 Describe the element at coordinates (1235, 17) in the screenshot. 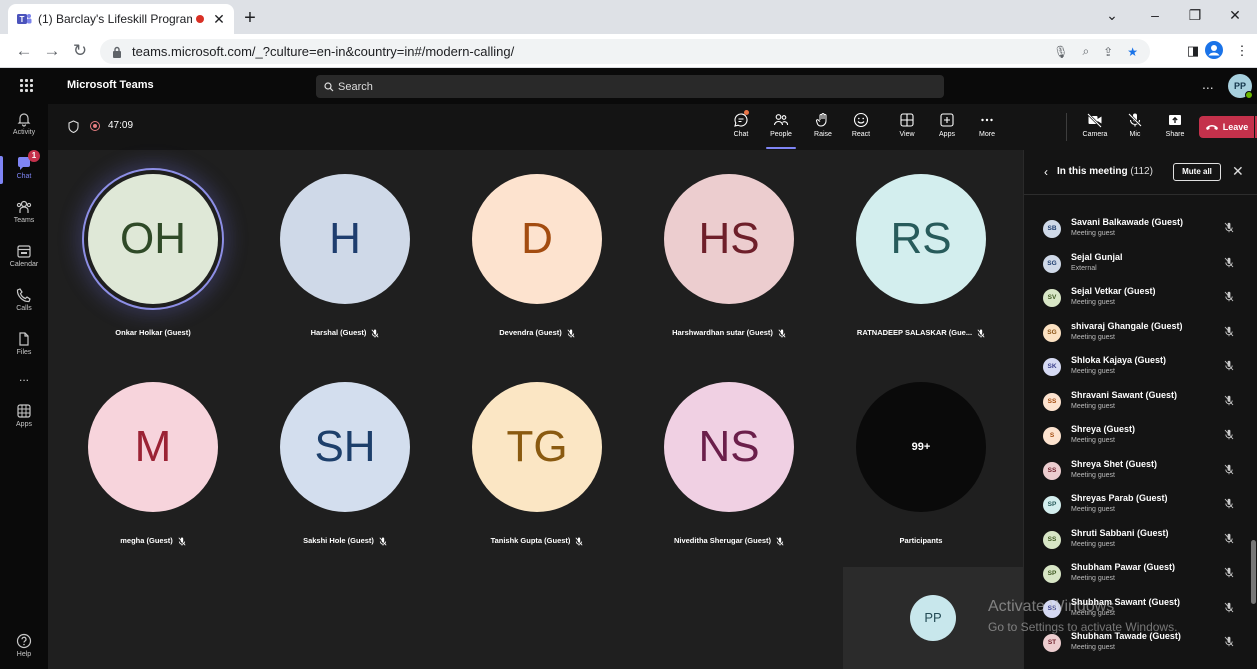

I see `window-close-button: ✕` at that location.